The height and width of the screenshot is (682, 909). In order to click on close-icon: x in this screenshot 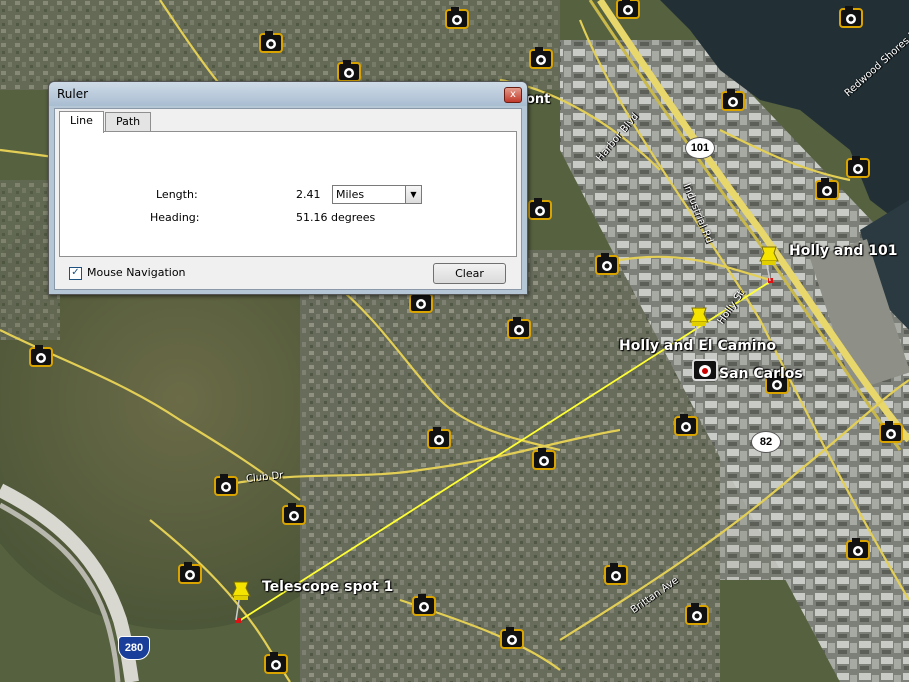, I will do `click(513, 95)`.